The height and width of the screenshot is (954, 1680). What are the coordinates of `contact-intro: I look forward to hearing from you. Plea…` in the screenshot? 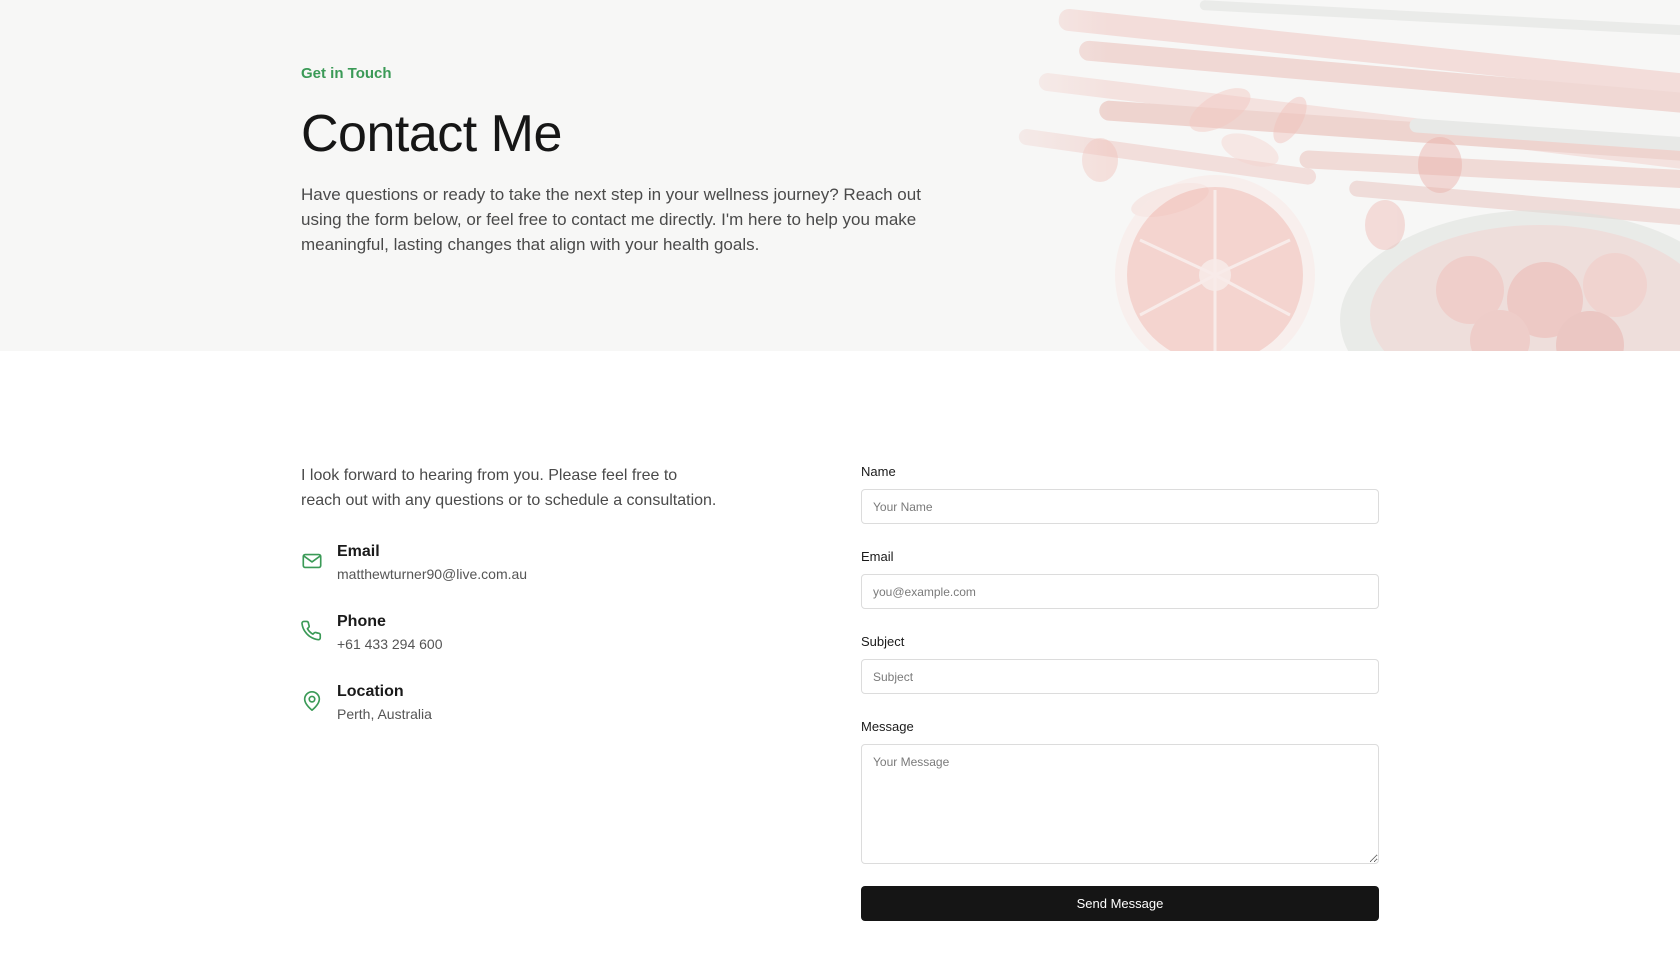 It's located at (509, 488).